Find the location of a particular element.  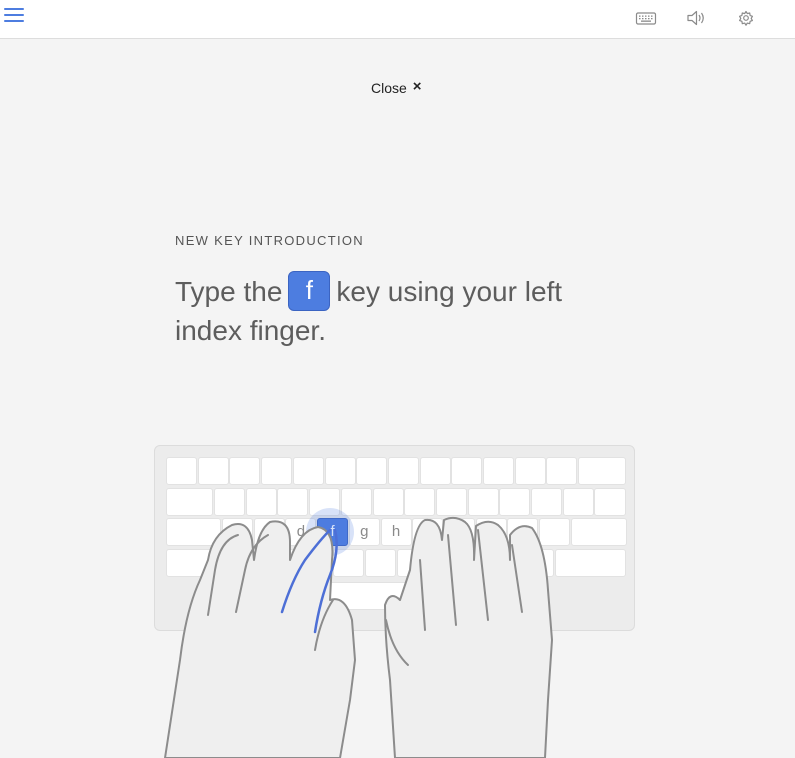

lesson-eyebrow: NEW KEY INTRODUCTION is located at coordinates (269, 240).